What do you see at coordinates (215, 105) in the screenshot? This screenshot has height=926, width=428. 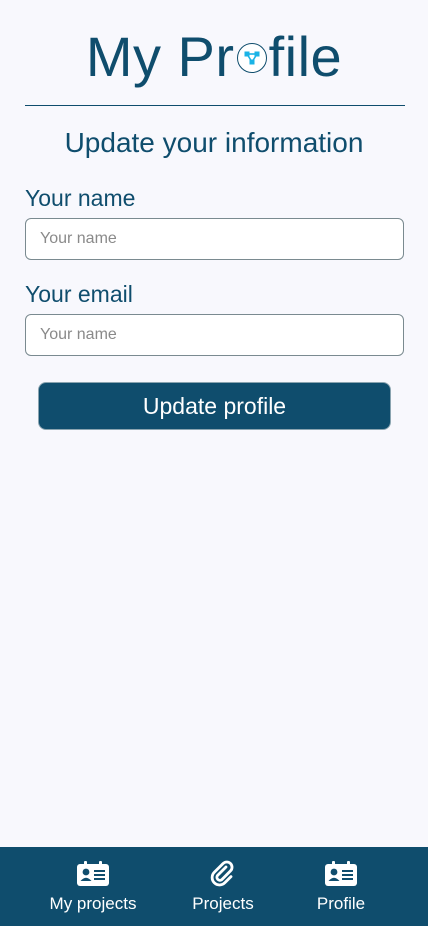 I see `title-divider` at bounding box center [215, 105].